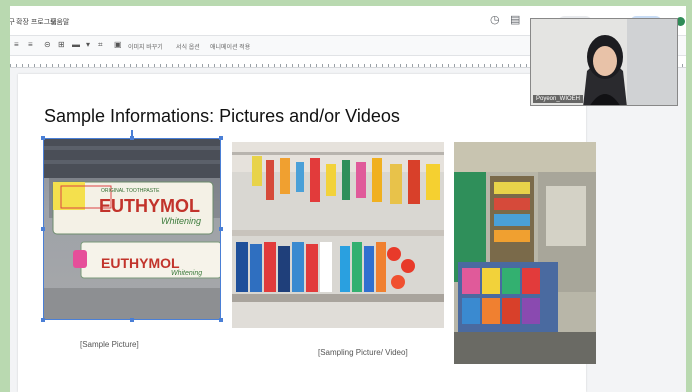 This screenshot has height=392, width=692. Describe the element at coordinates (61, 44) in the screenshot. I see `comment-add-icon: ⊞` at that location.